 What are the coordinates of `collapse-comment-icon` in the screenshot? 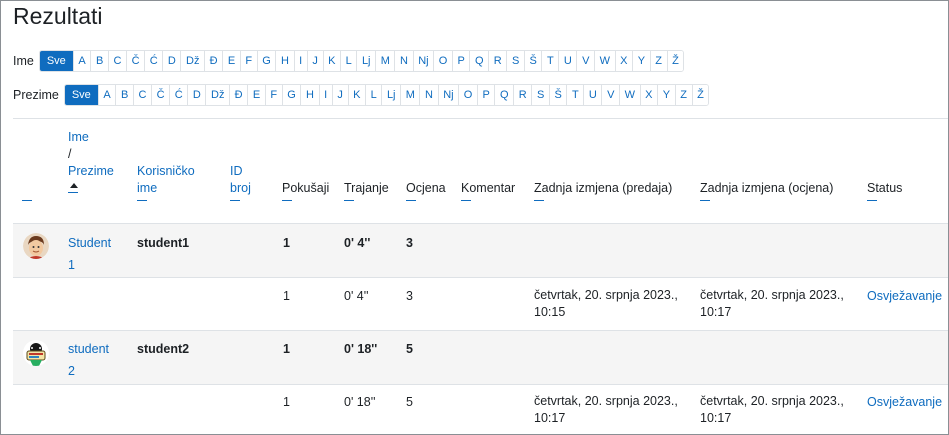 It's located at (466, 200).